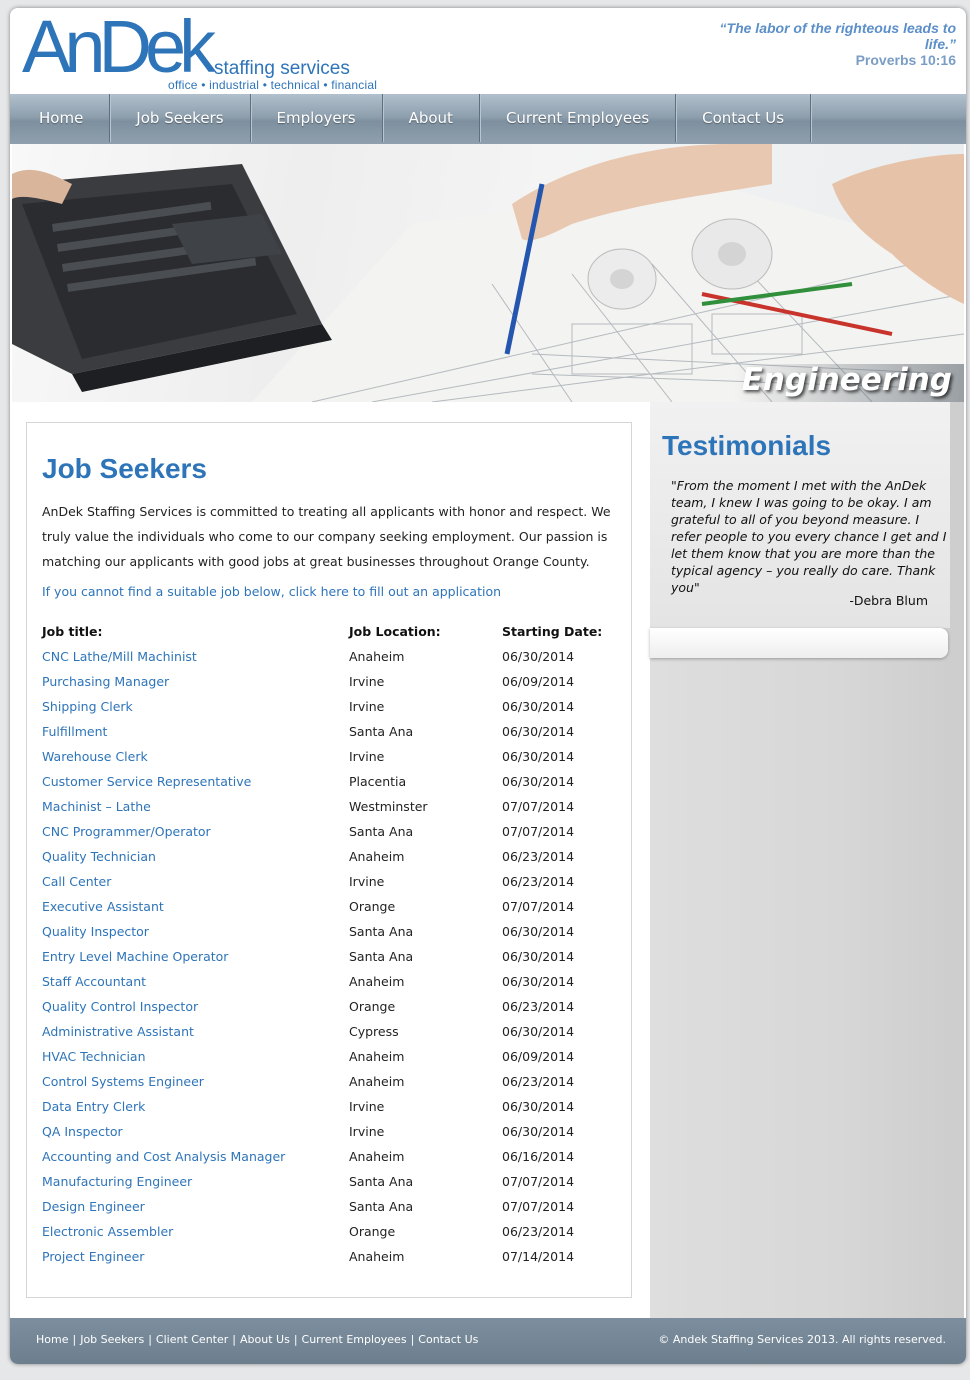  I want to click on footer-link-contact-us: Contact Us, so click(448, 1339).